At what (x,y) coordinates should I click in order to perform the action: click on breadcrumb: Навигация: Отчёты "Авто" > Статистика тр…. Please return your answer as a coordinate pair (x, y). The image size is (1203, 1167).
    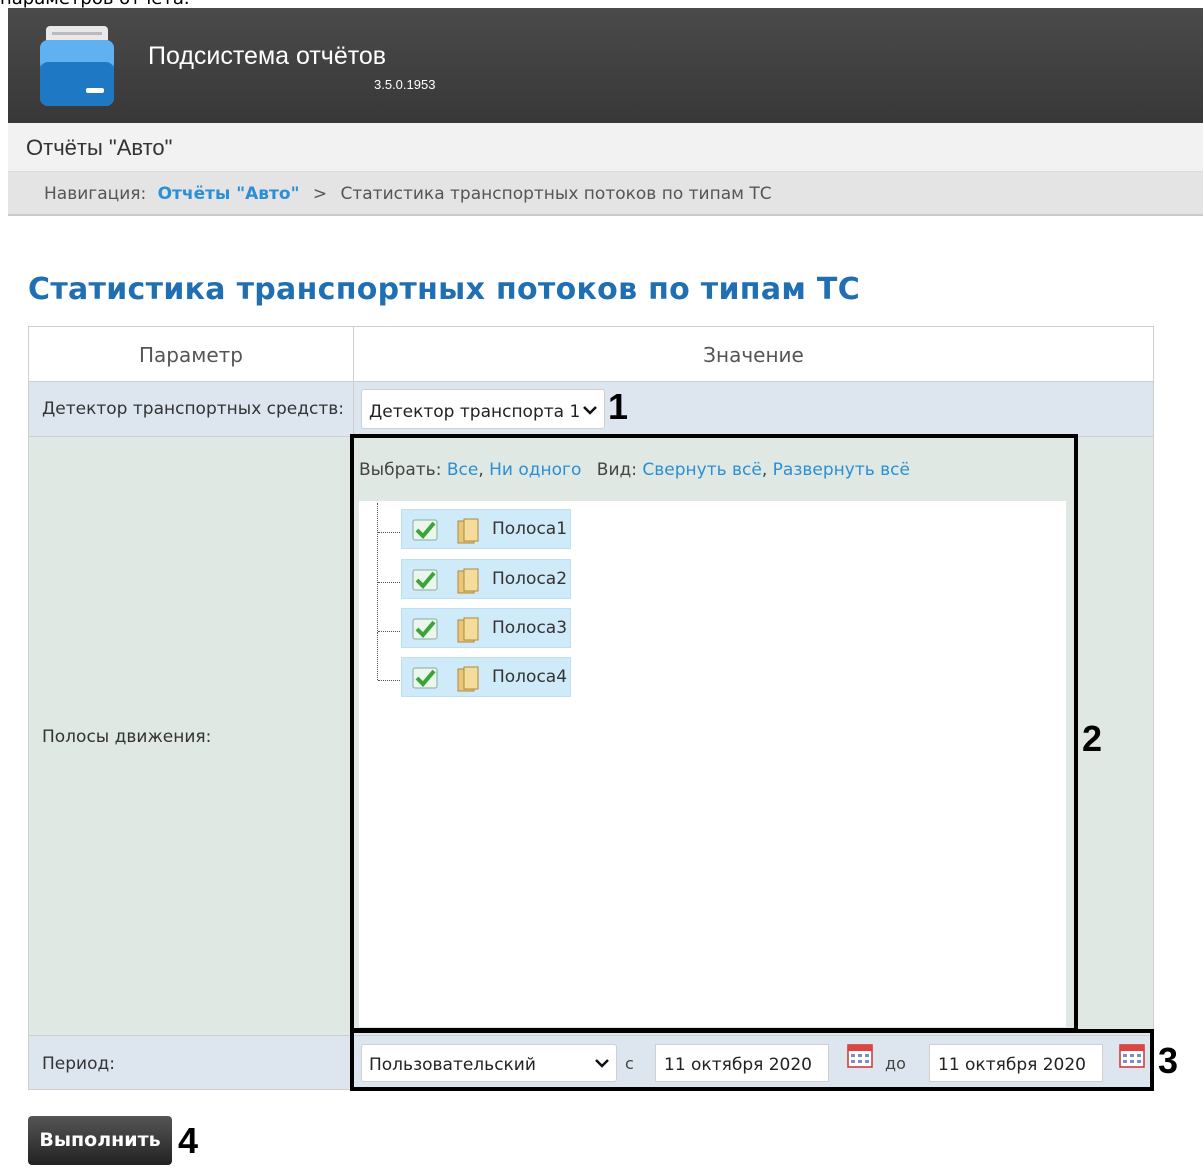
    Looking at the image, I should click on (605, 194).